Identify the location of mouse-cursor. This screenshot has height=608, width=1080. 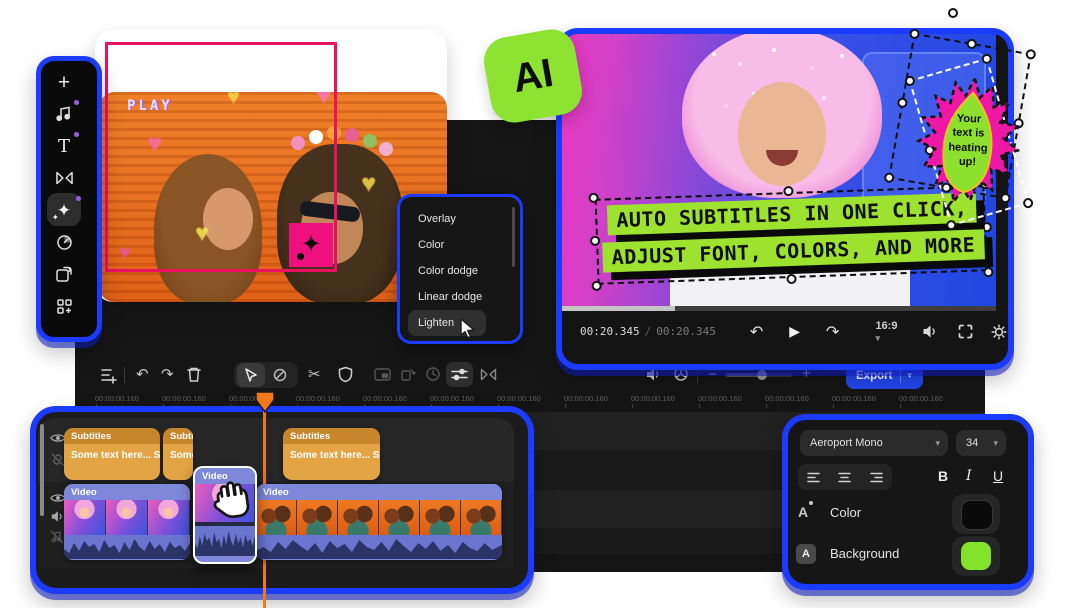
(467, 328).